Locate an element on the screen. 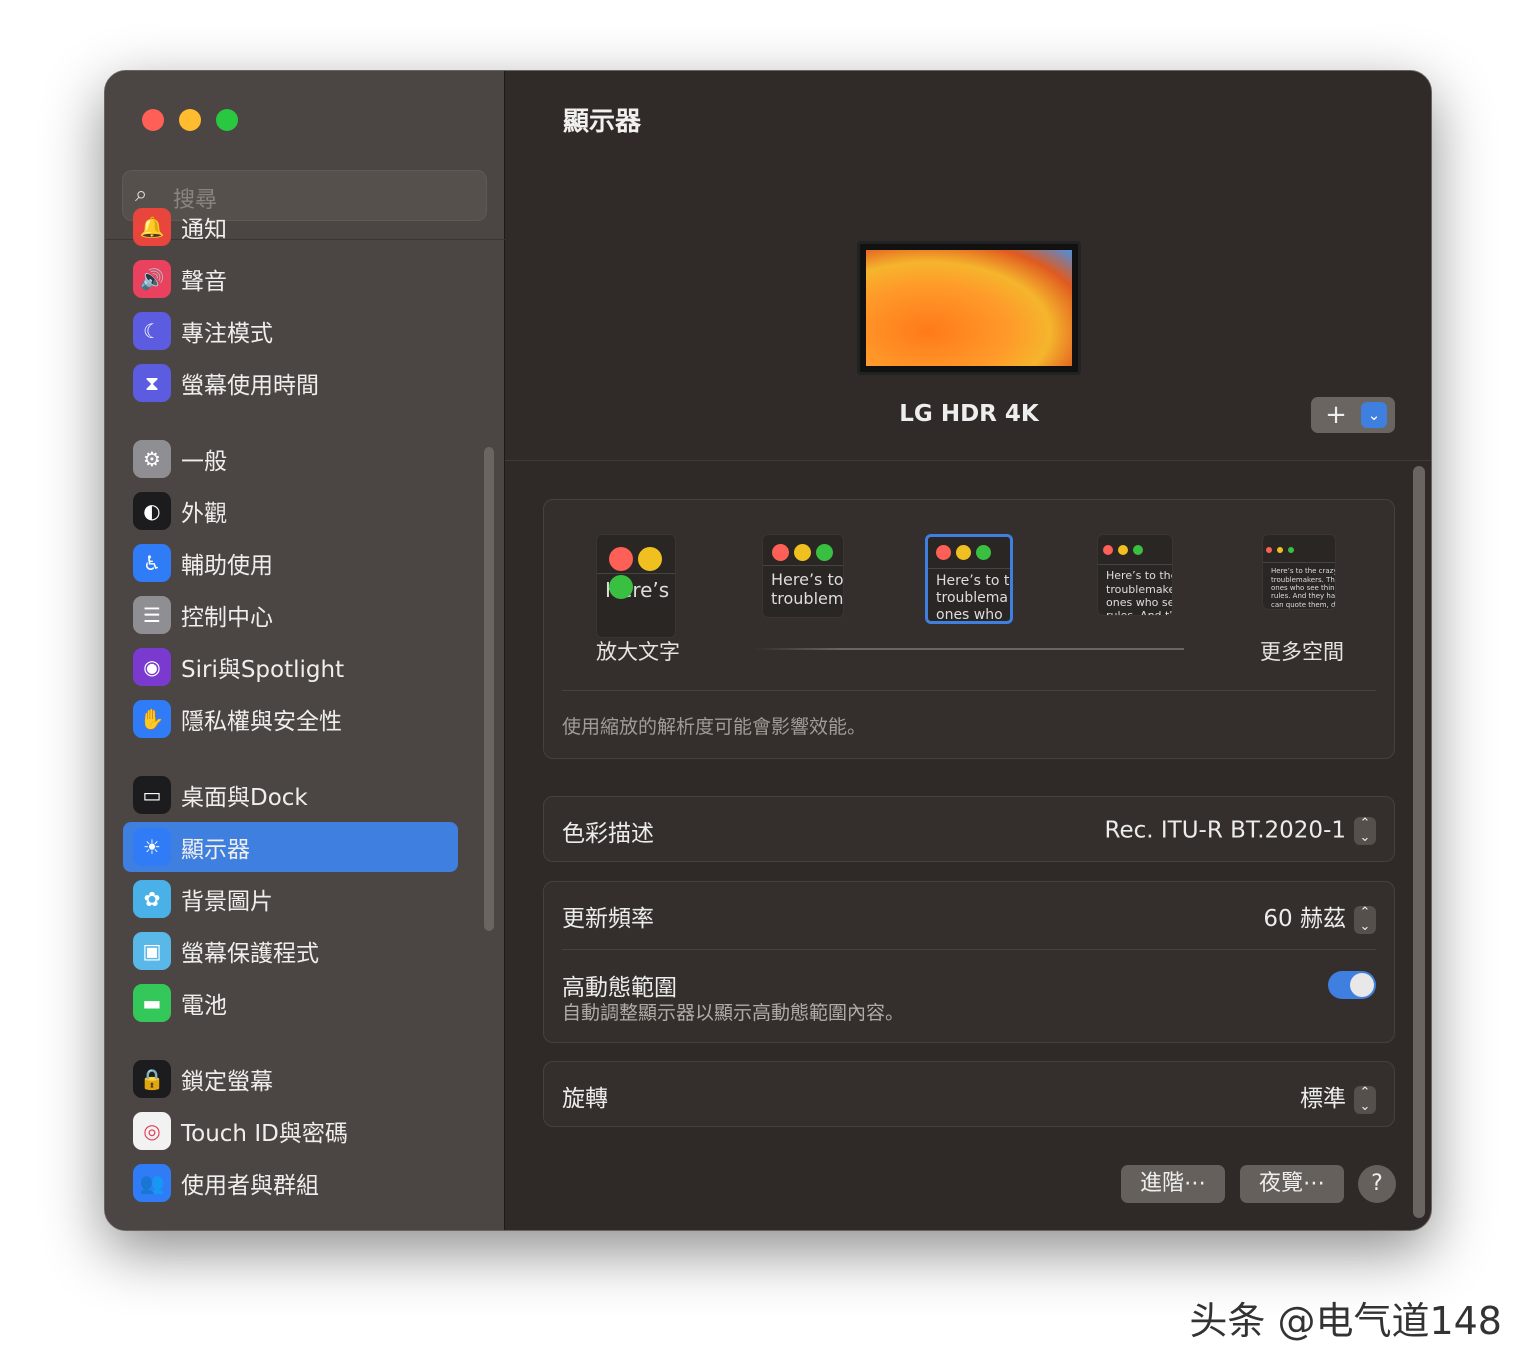  color-profile-row: 色彩描述 Rec. ITU-R BT.2020-1 ⌃ ⌄ is located at coordinates (969, 829).